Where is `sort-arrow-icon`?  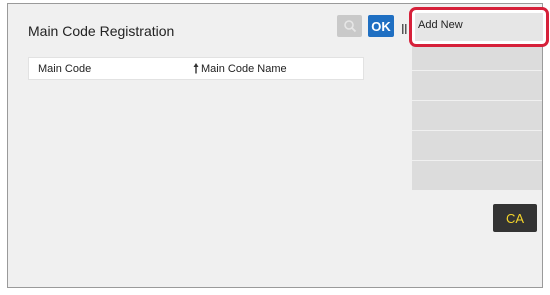
sort-arrow-icon is located at coordinates (196, 68).